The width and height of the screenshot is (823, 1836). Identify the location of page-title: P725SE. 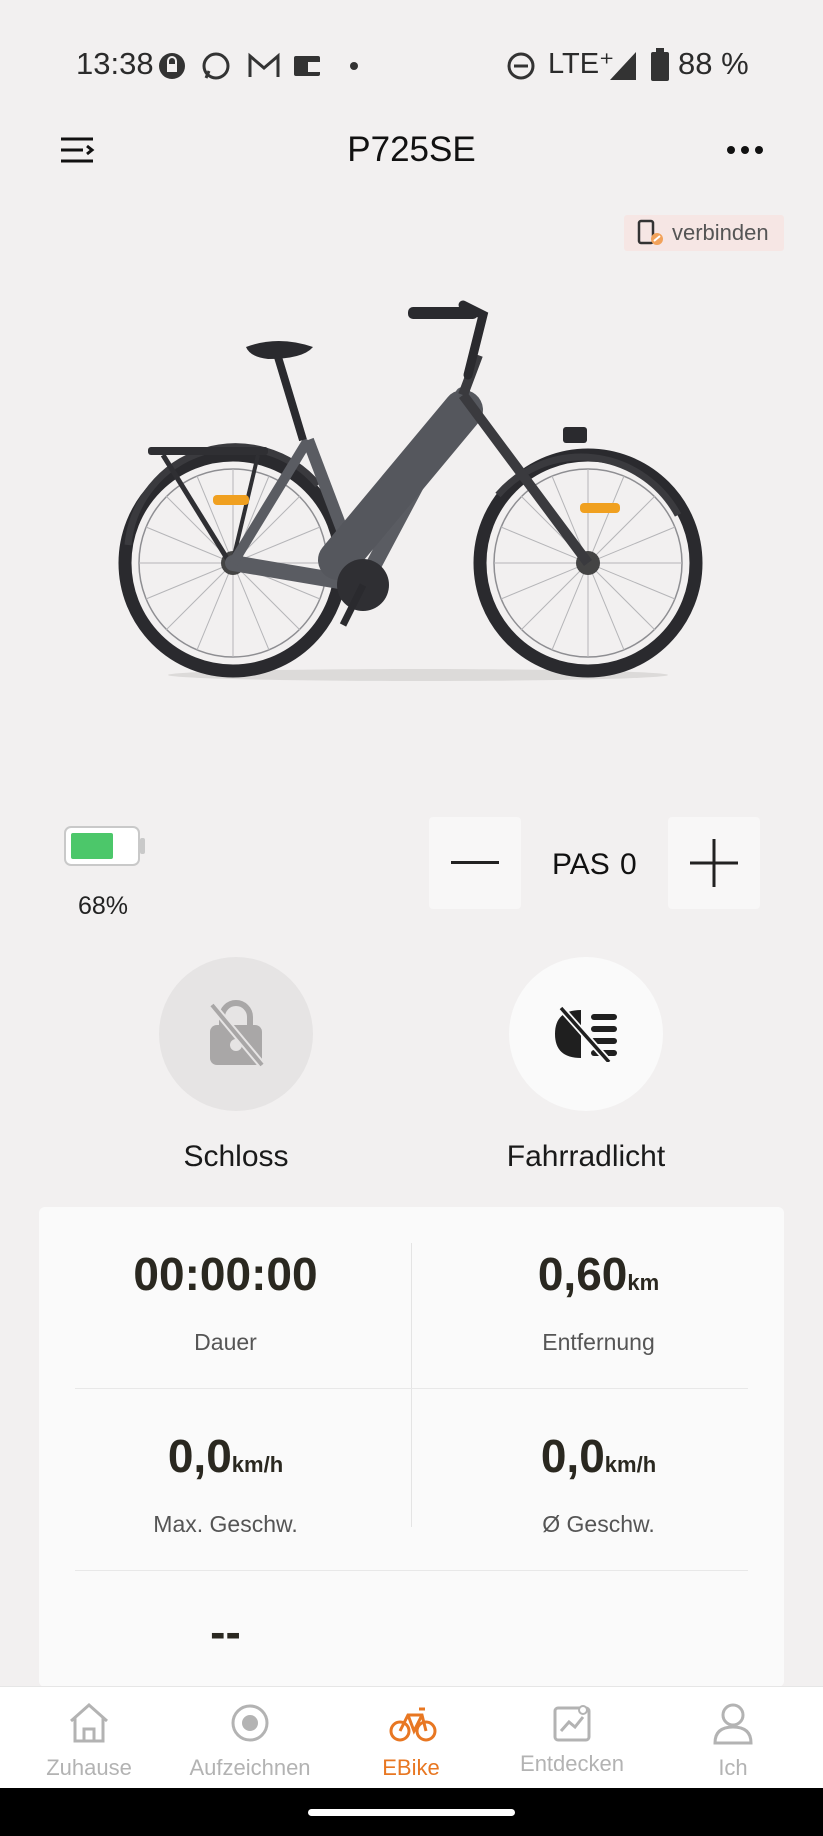
(411, 149).